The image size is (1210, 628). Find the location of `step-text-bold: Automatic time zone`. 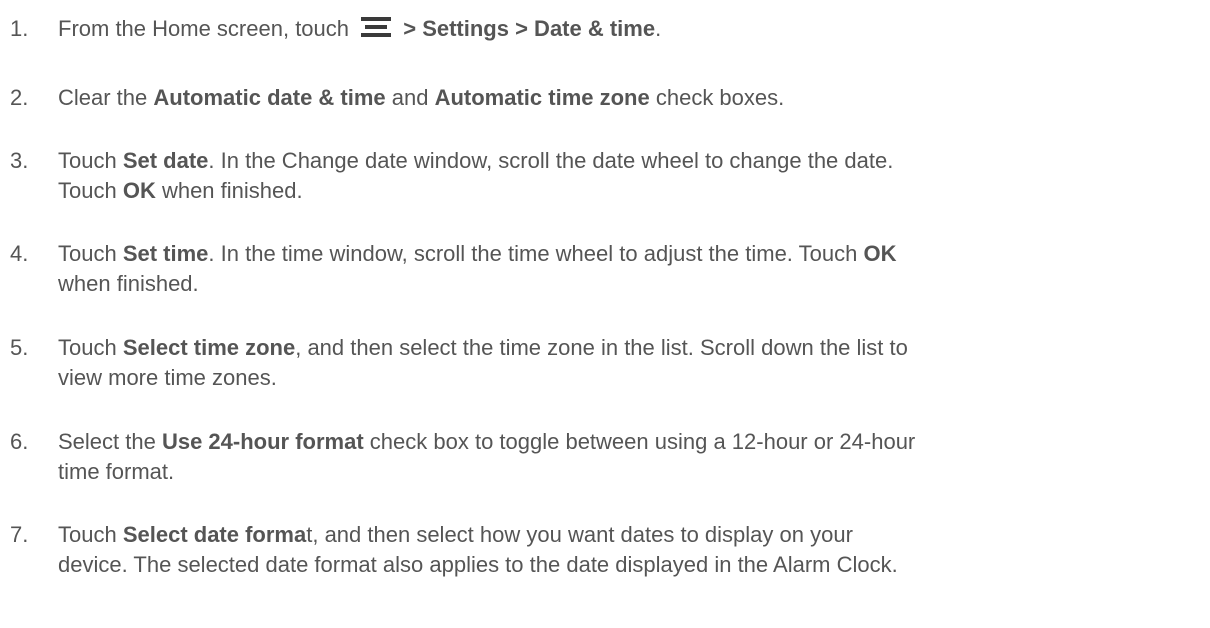

step-text-bold: Automatic time zone is located at coordinates (542, 97).